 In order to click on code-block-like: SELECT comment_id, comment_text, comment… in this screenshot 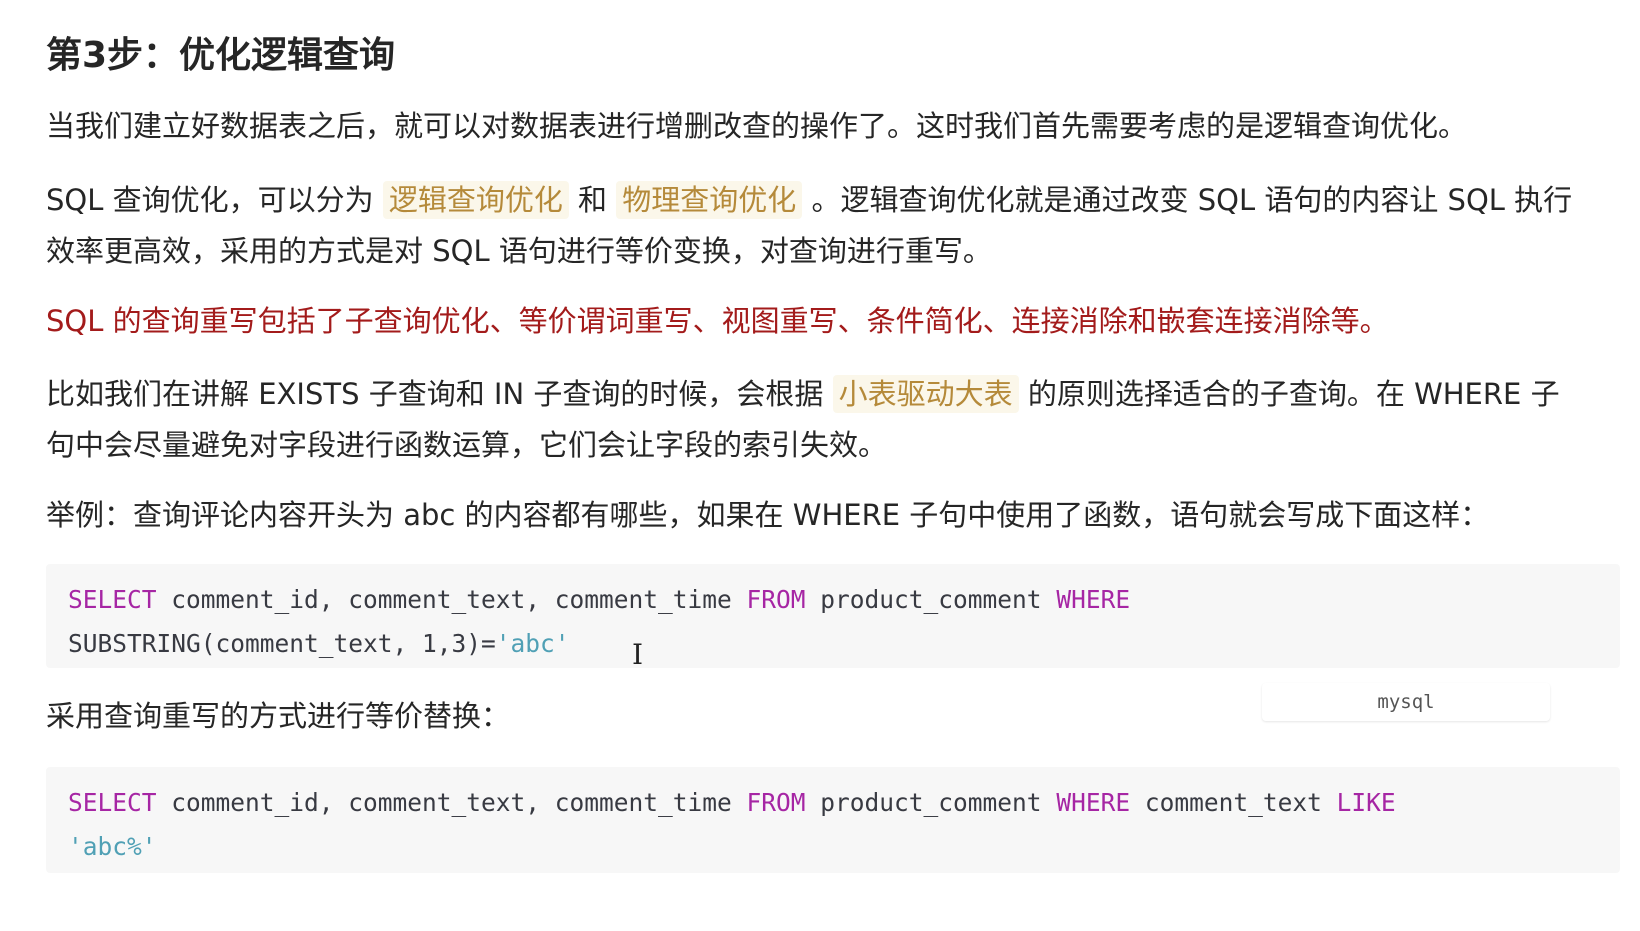, I will do `click(833, 820)`.